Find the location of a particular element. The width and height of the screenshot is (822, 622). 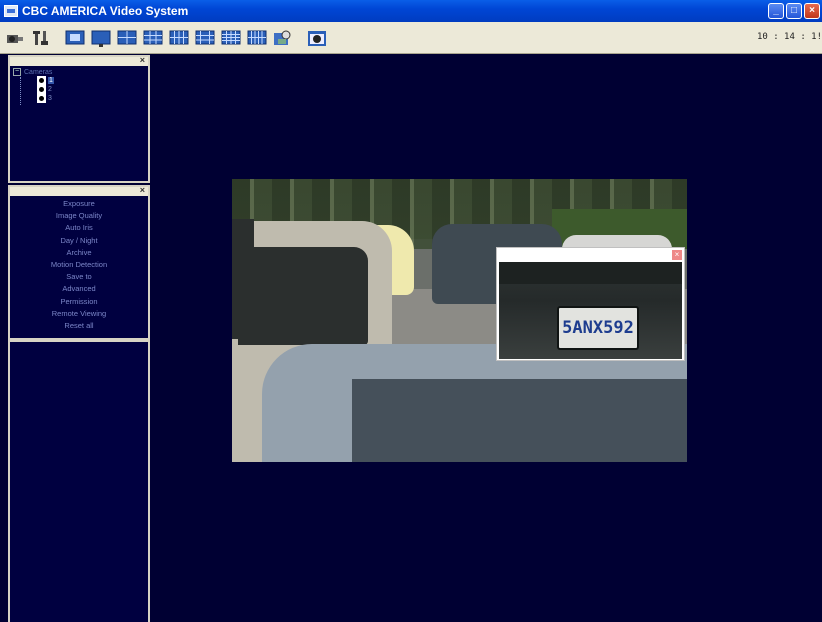

zoom-image: 5ANX592 is located at coordinates (590, 310).